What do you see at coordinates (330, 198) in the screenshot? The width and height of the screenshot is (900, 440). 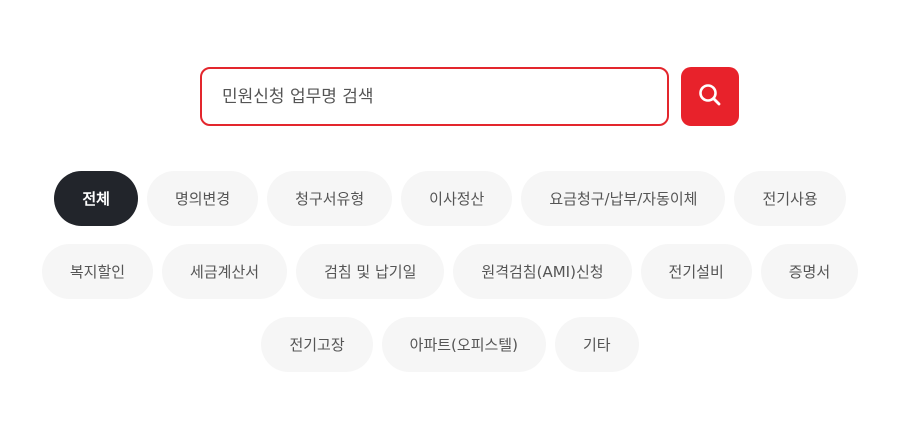 I see `category-chip-bill-type: 청구서유형` at bounding box center [330, 198].